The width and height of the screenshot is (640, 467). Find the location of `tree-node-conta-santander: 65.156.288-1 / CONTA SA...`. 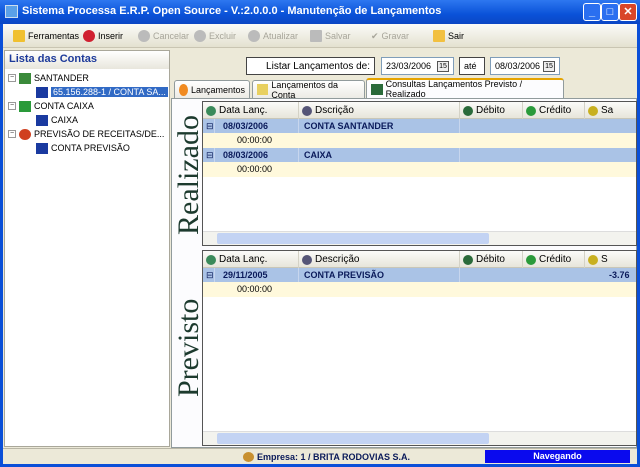

tree-node-conta-santander: 65.156.288-1 / CONTA SA... is located at coordinates (88, 92).